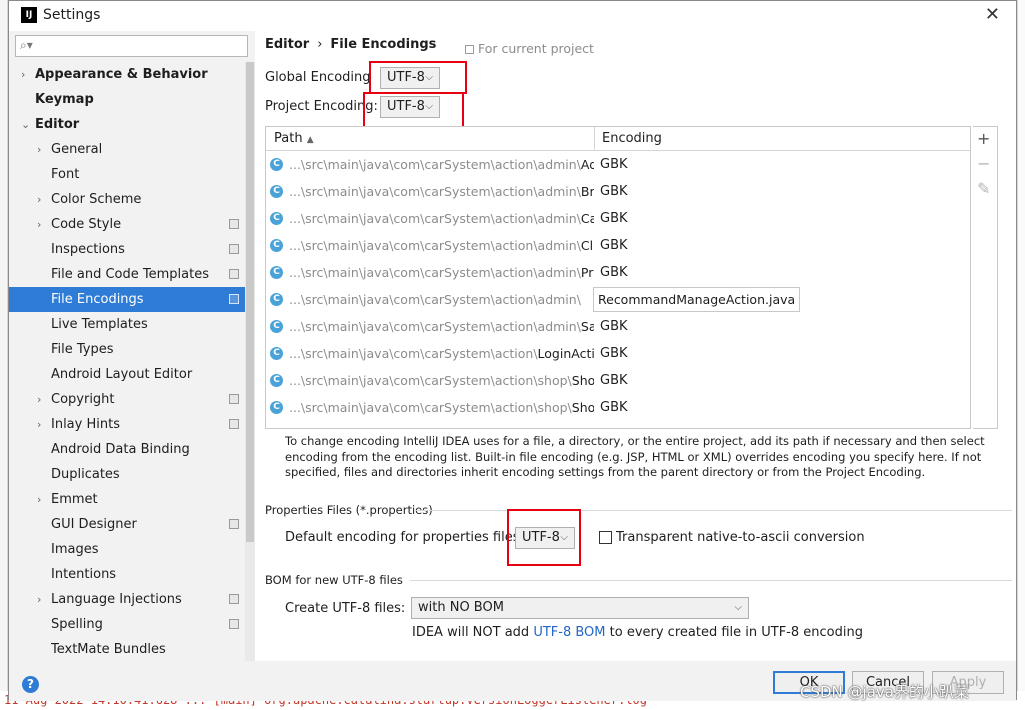 Image resolution: width=1025 pixels, height=710 pixels. Describe the element at coordinates (127, 399) in the screenshot. I see `sidebar-item: › Copyright` at that location.